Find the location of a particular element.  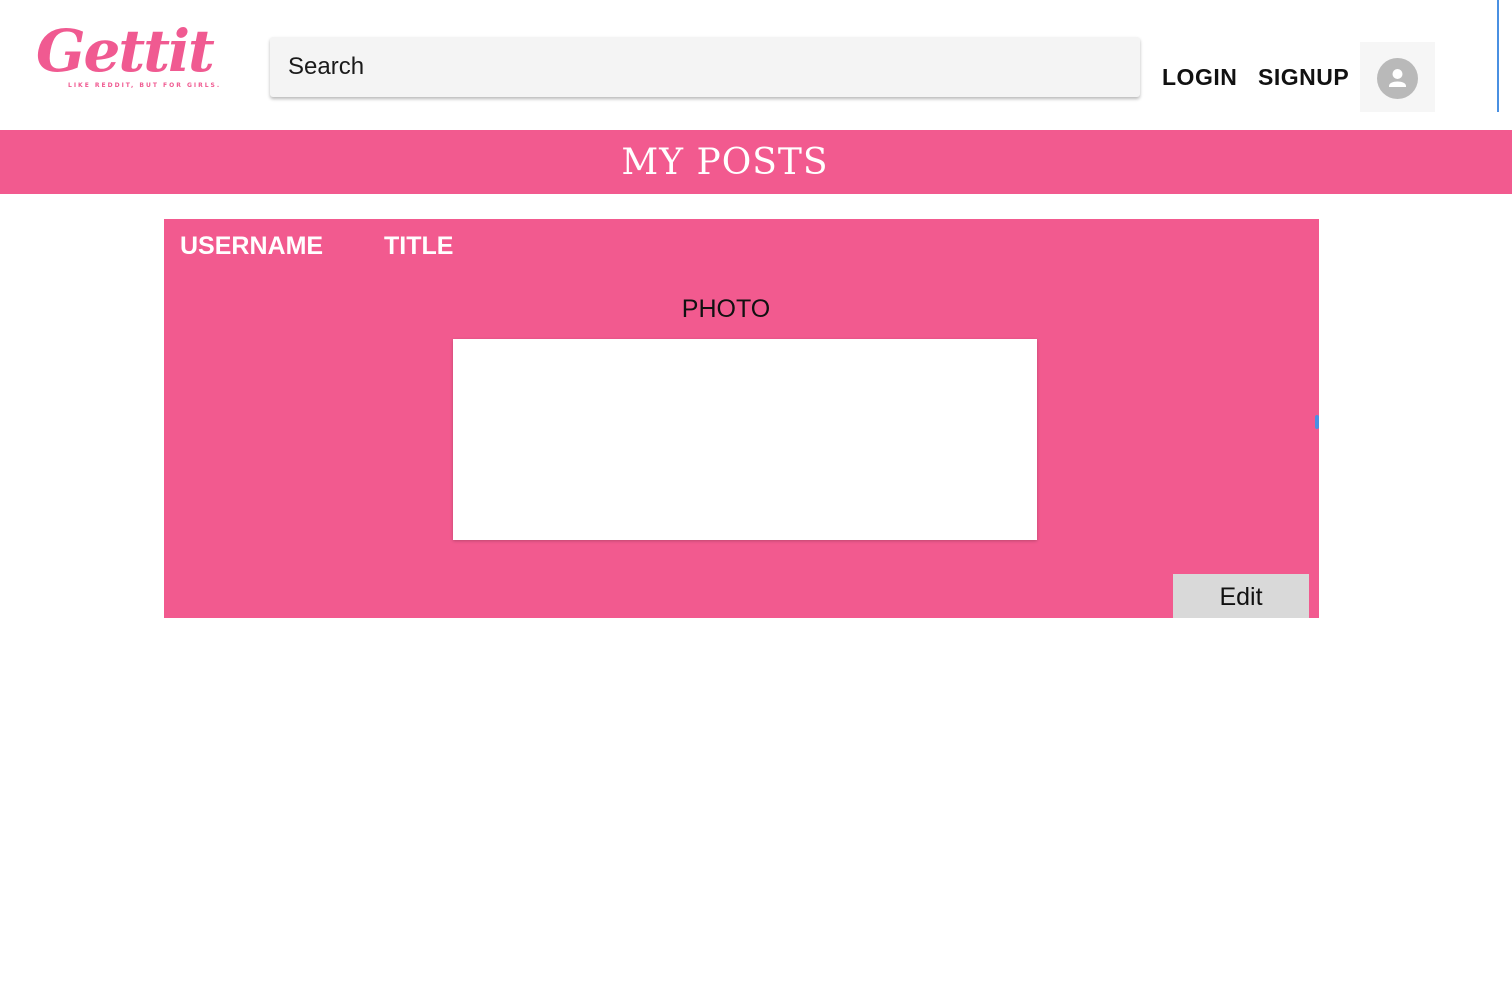

window-edge is located at coordinates (1498, 56).